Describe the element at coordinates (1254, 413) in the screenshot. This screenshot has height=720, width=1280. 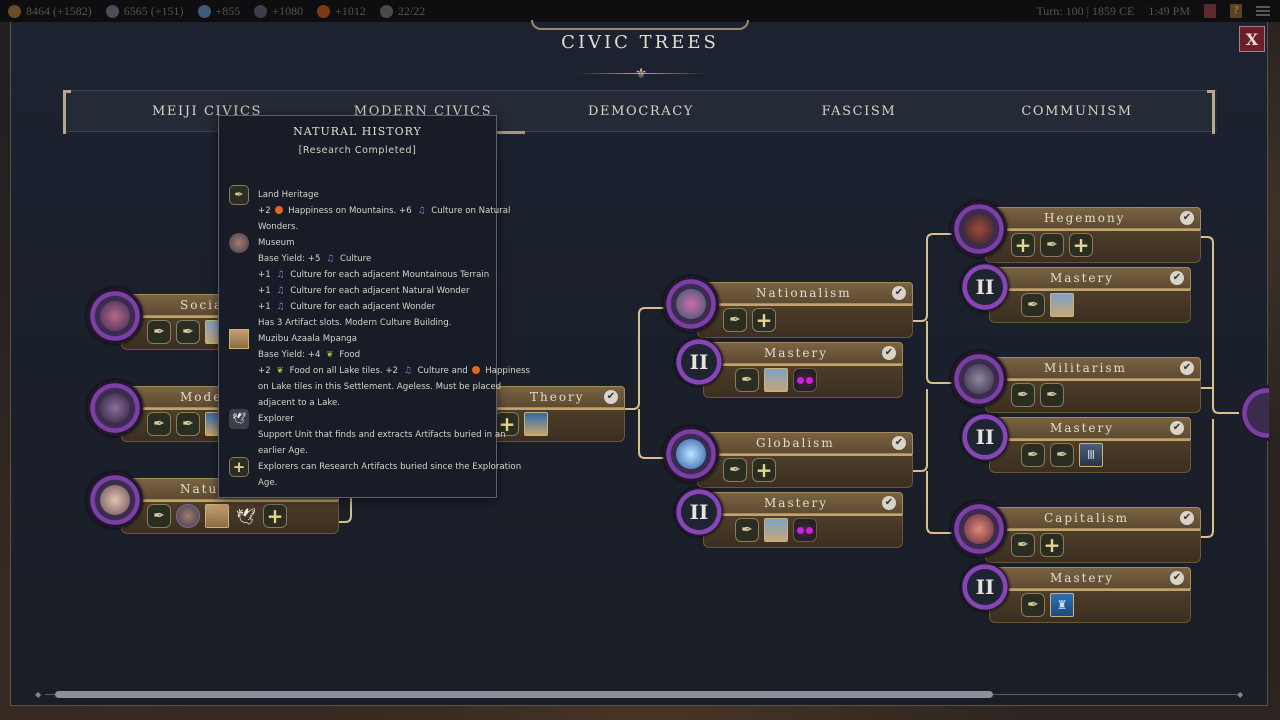
I see `civic-node-offscreen` at that location.